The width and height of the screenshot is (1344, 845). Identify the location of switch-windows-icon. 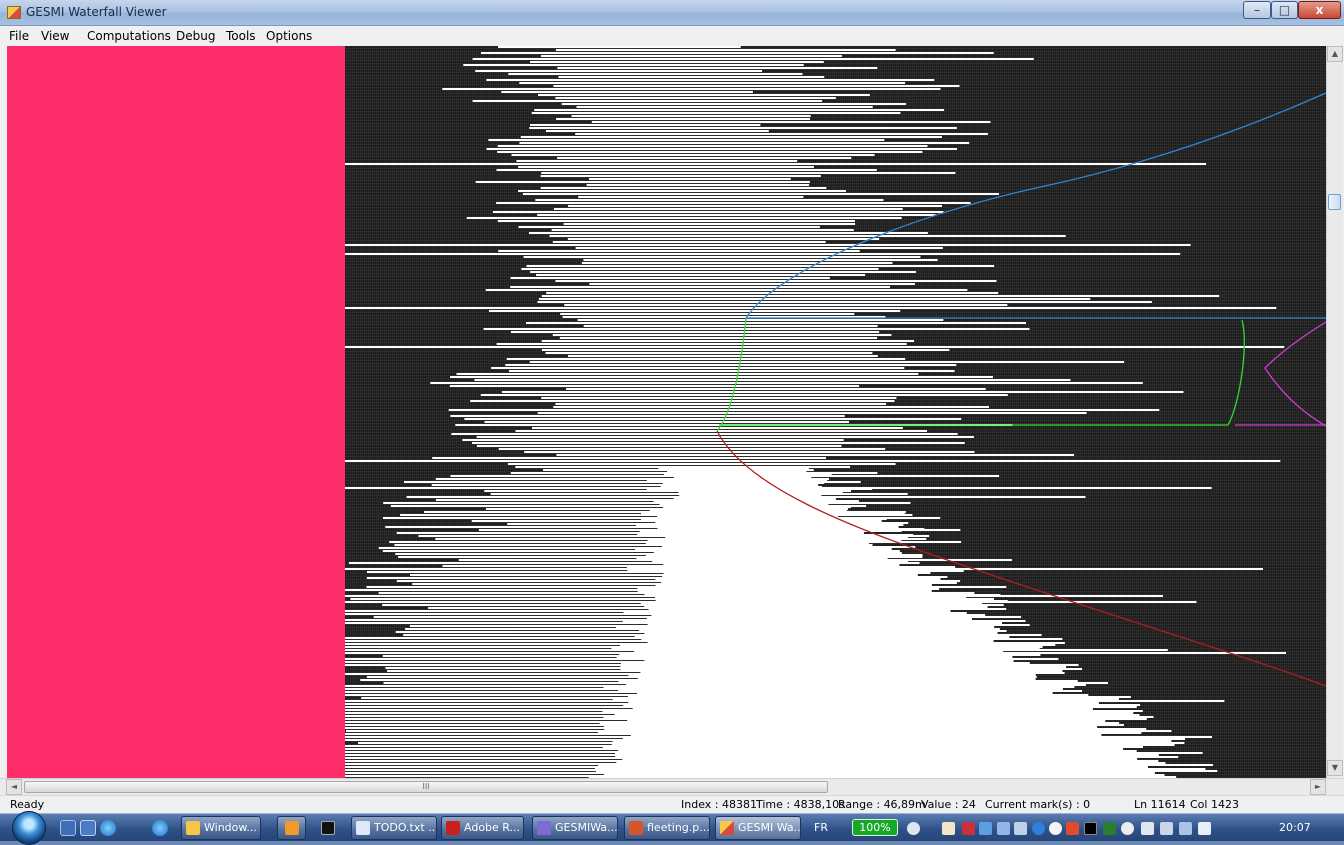
(88, 828).